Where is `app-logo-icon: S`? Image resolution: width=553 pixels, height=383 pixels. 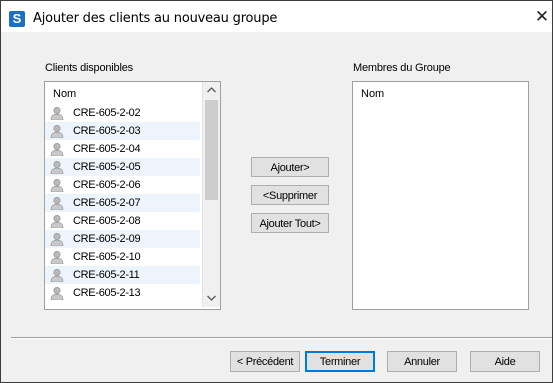 app-logo-icon: S is located at coordinates (17, 19).